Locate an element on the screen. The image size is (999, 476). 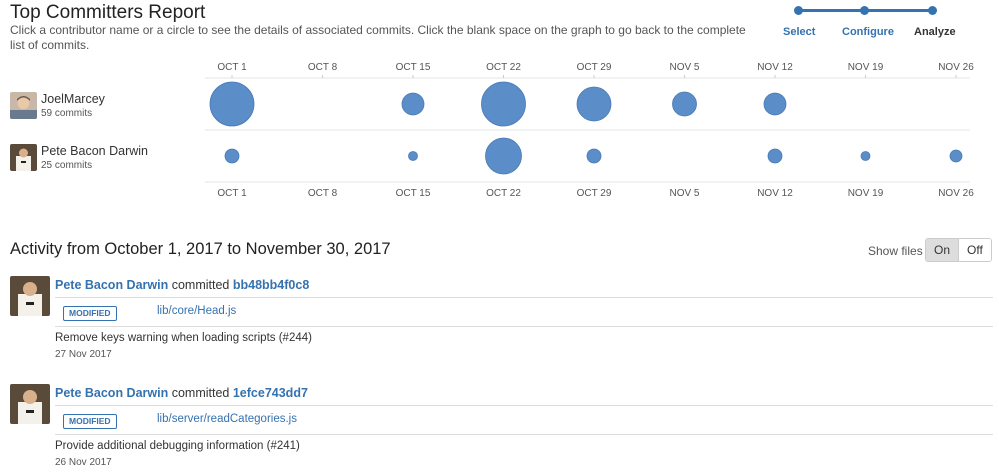
x-tick-label-bottom: OCT 29 is located at coordinates (594, 193).